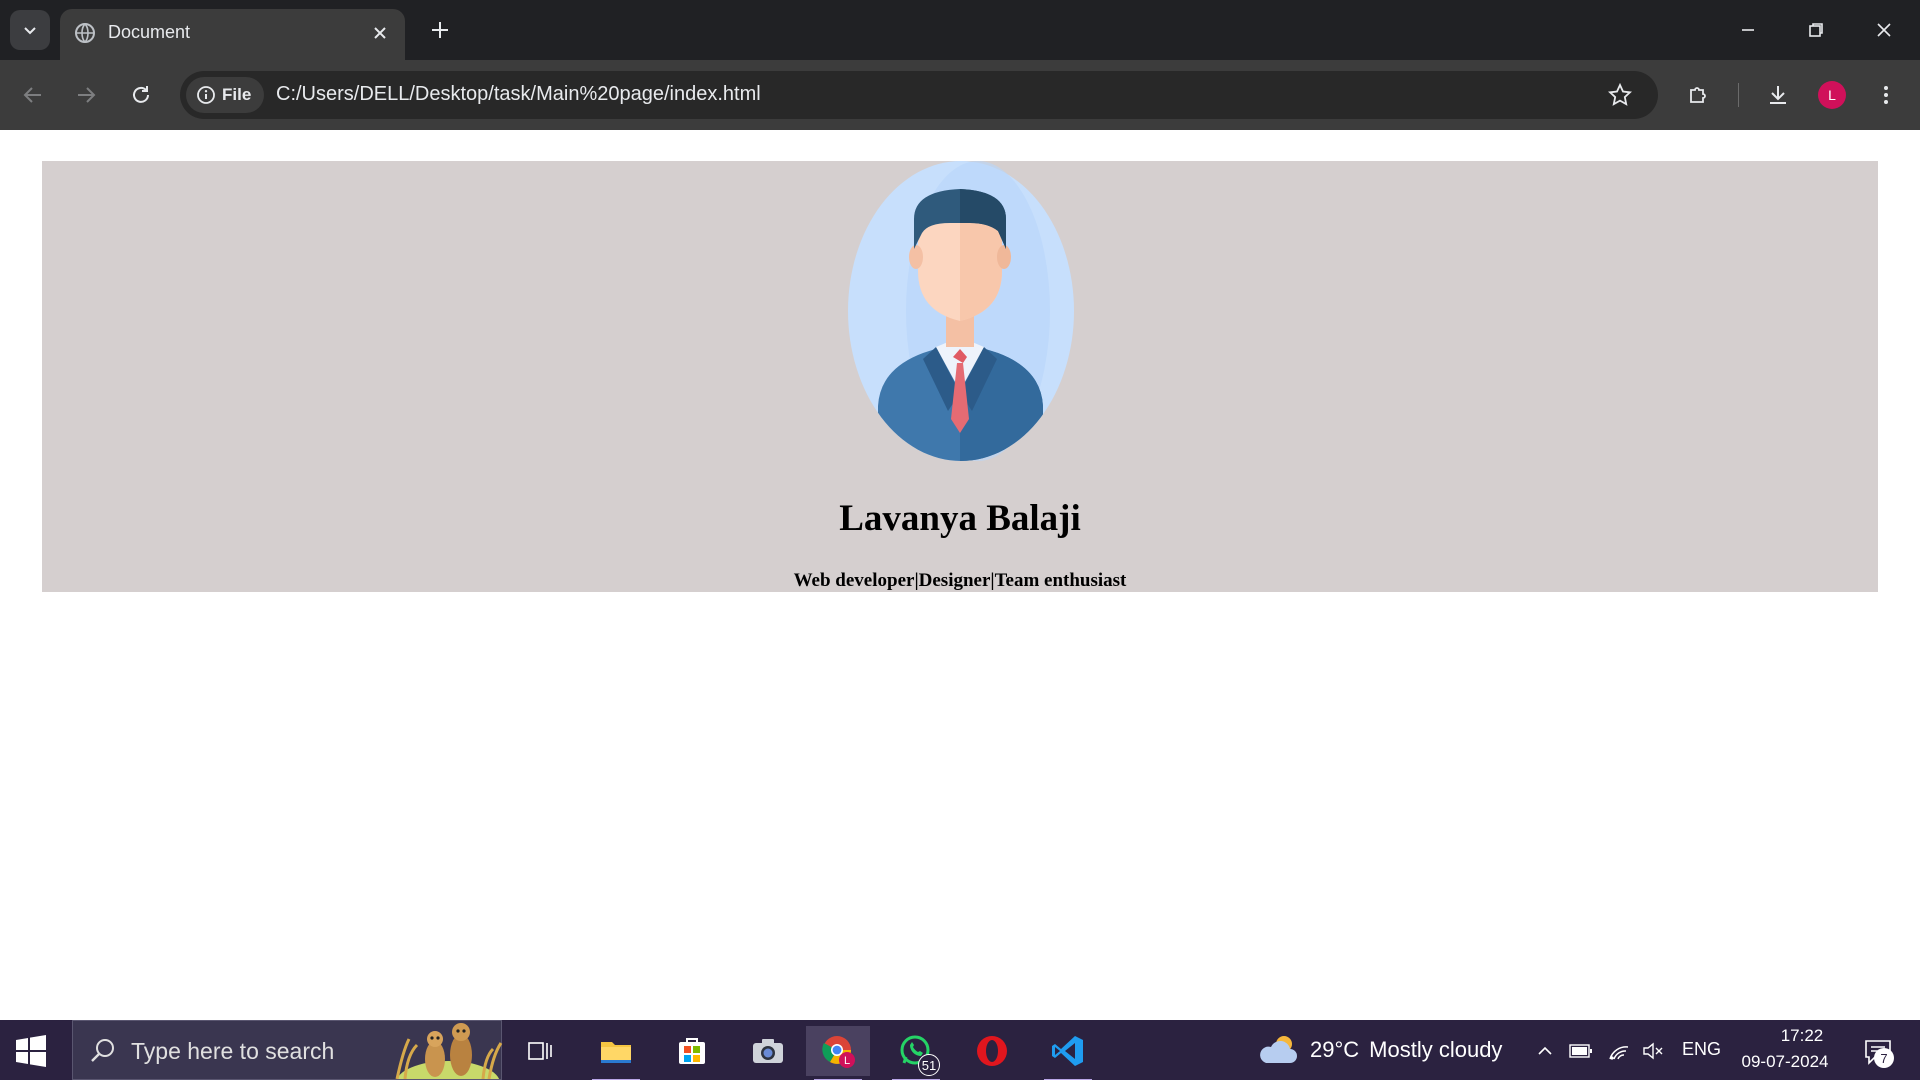 The width and height of the screenshot is (1920, 1080). Describe the element at coordinates (1738, 95) in the screenshot. I see `toolbar-divider` at that location.